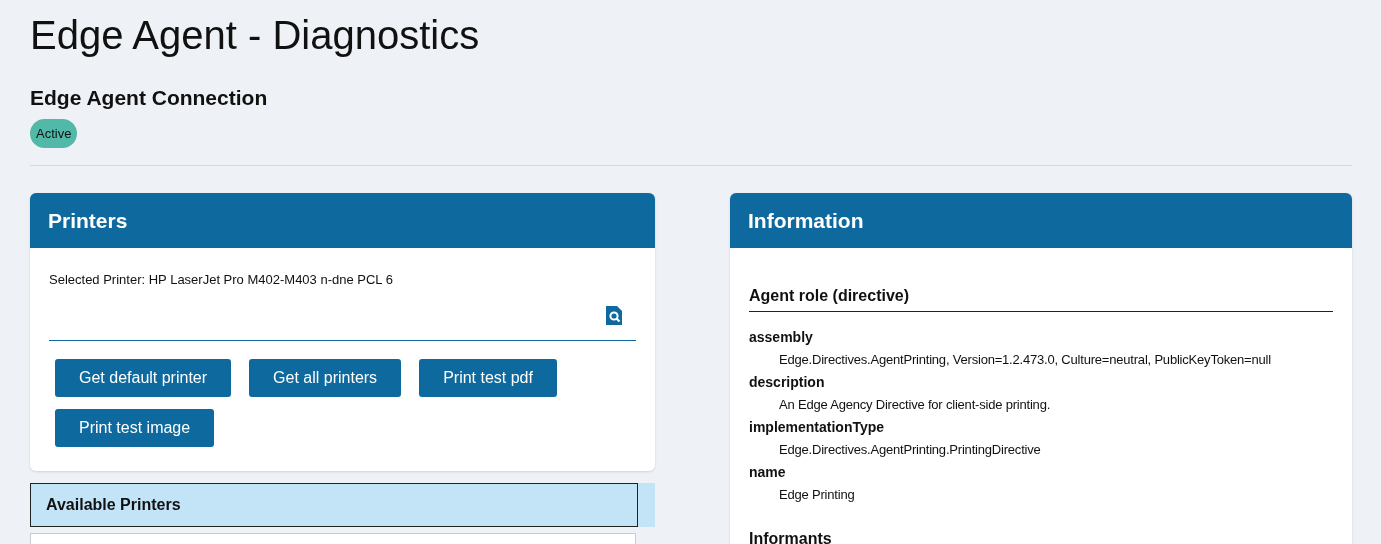  I want to click on search-icon, so click(614, 315).